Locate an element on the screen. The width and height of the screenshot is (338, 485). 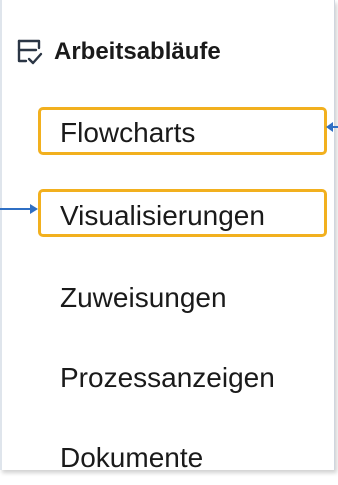
annotation-arrow-right is located at coordinates (19, 209).